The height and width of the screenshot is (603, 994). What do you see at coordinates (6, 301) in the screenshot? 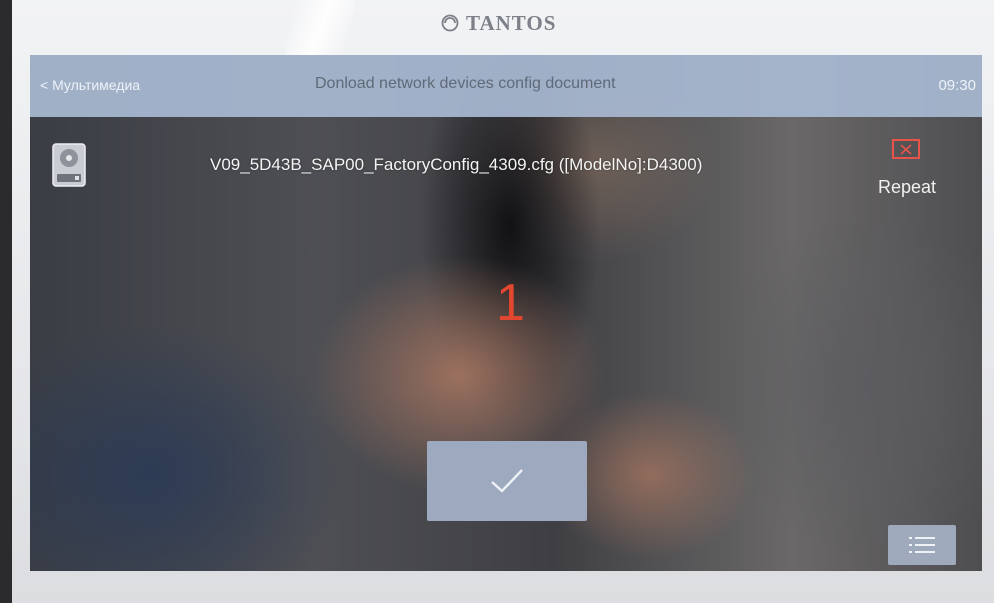
I see `device-edge` at bounding box center [6, 301].